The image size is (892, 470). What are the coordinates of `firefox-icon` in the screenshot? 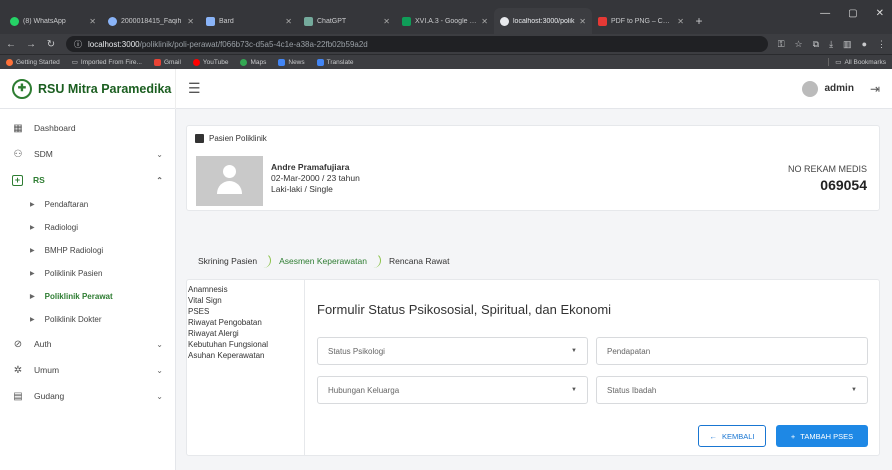 It's located at (9, 62).